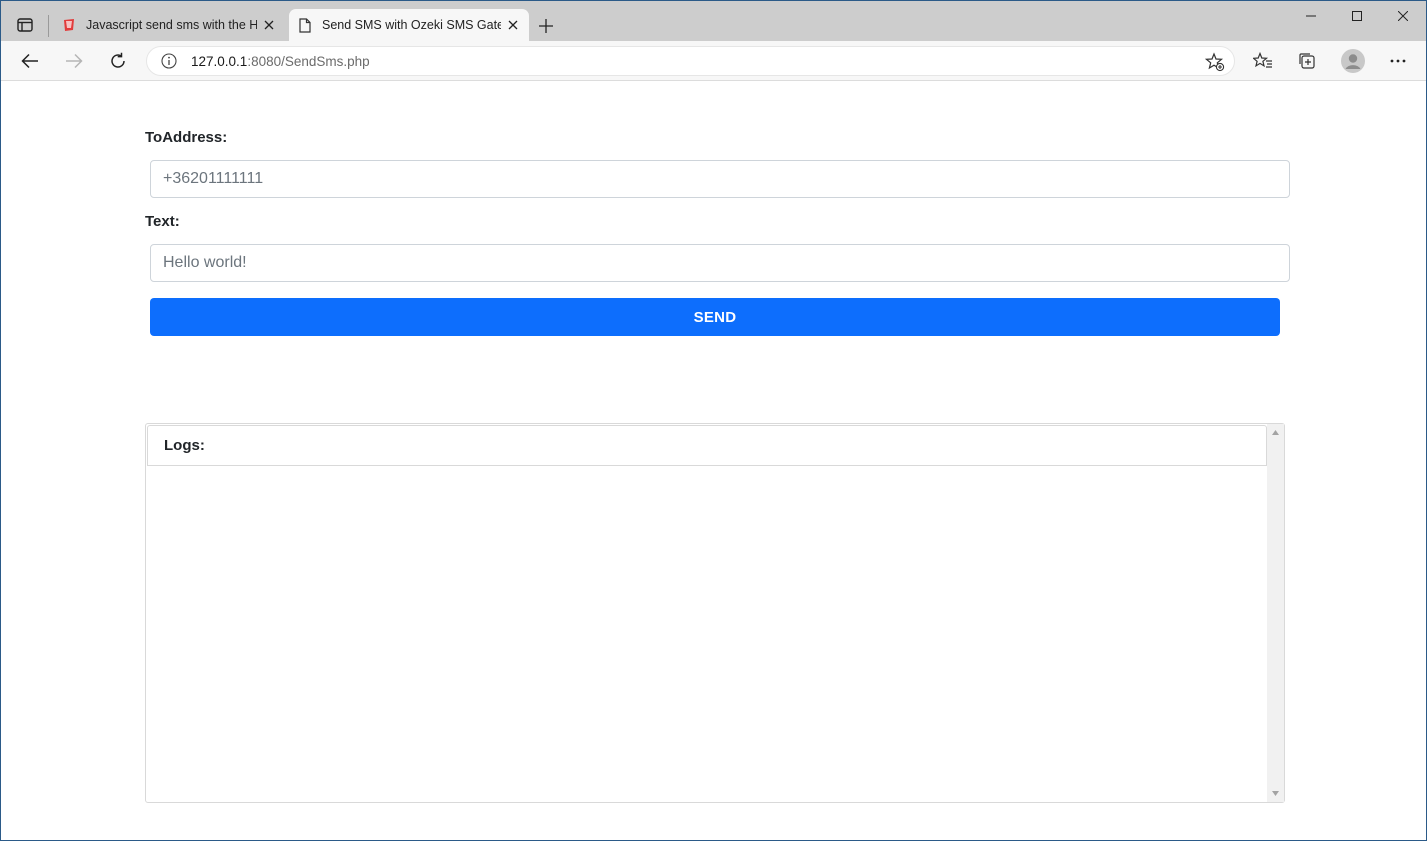  I want to click on tab-send-sms-ozeki: Send SMS with Ozeki SMS Gateway, so click(409, 25).